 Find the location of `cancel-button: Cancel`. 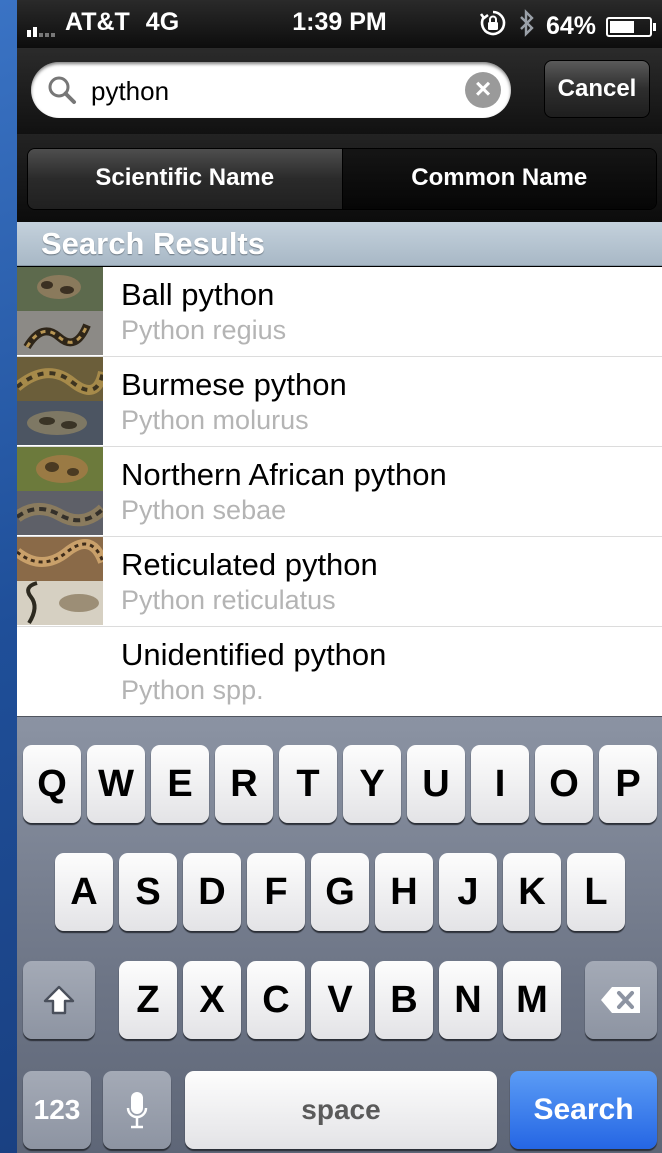

cancel-button: Cancel is located at coordinates (597, 89).